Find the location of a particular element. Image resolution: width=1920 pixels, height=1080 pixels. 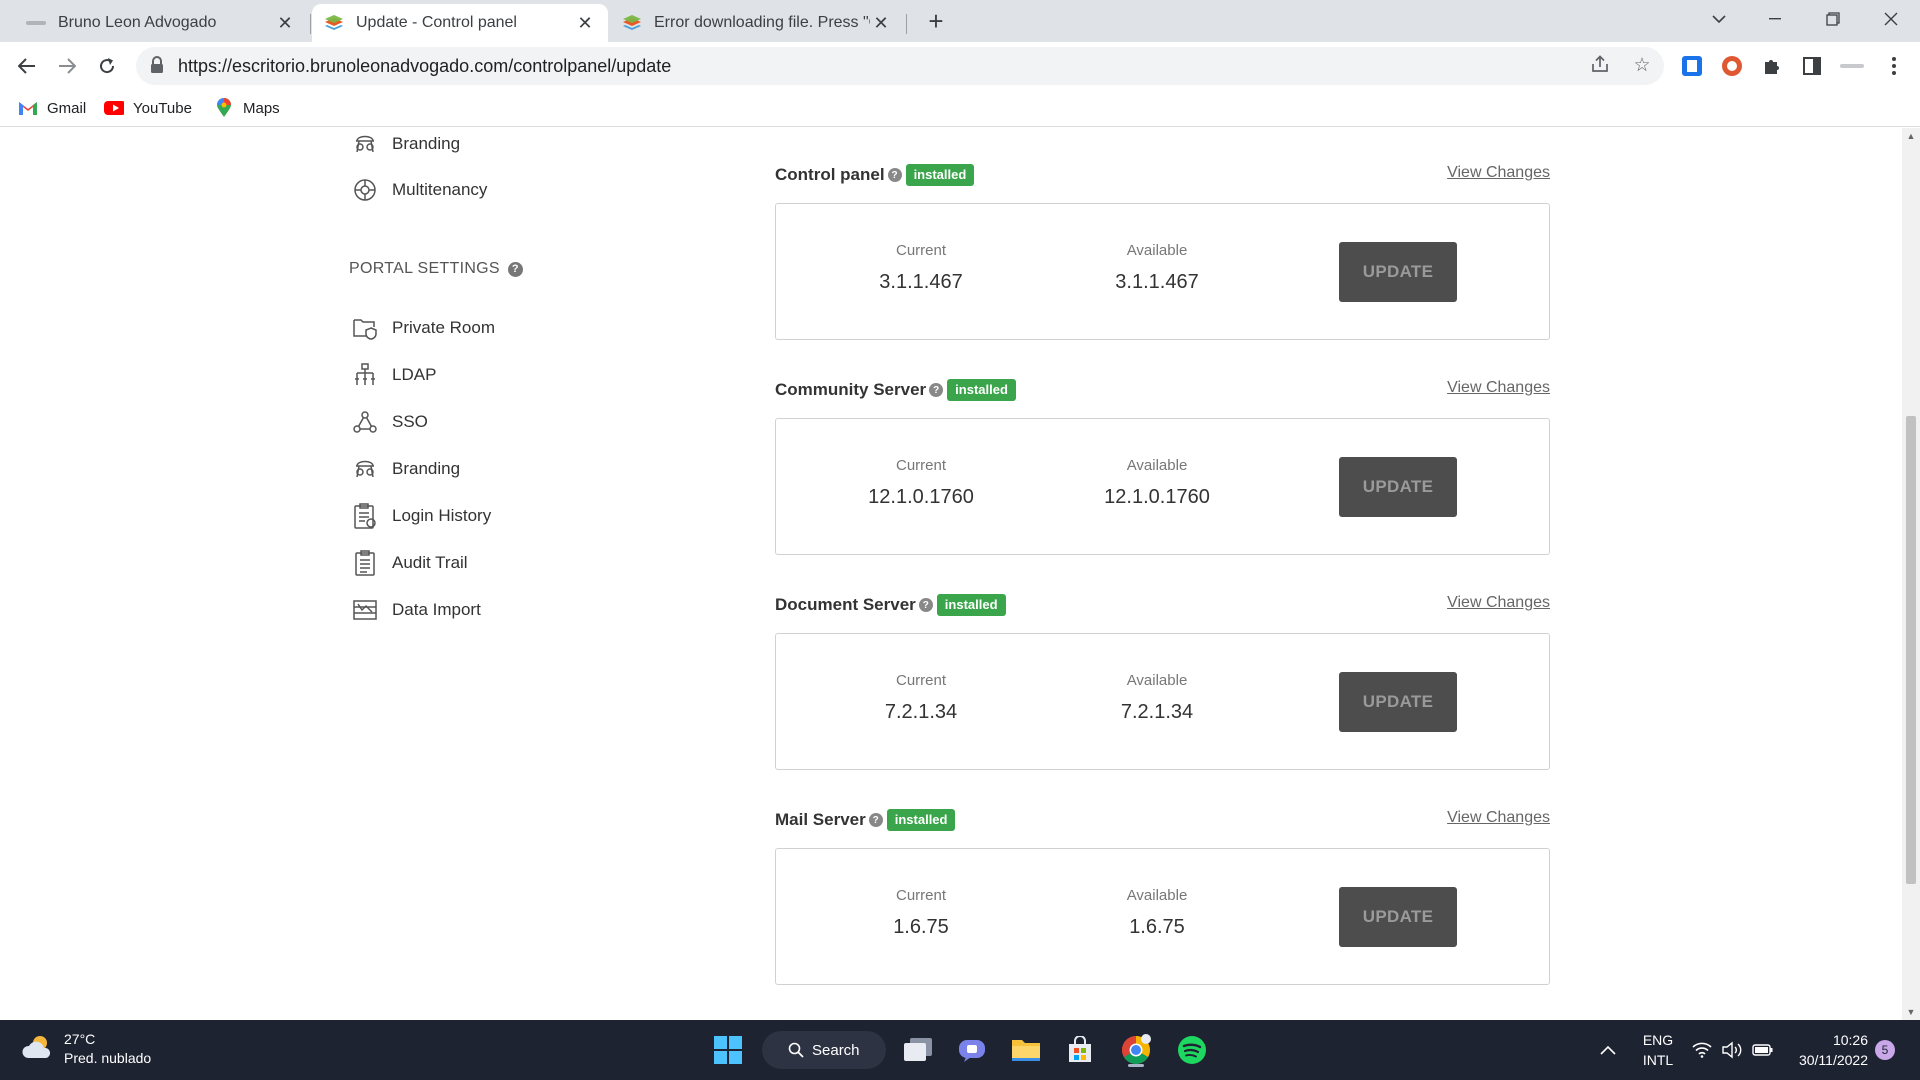

module-header-document-server: Document Server ? installed View Changes is located at coordinates (1162, 605).